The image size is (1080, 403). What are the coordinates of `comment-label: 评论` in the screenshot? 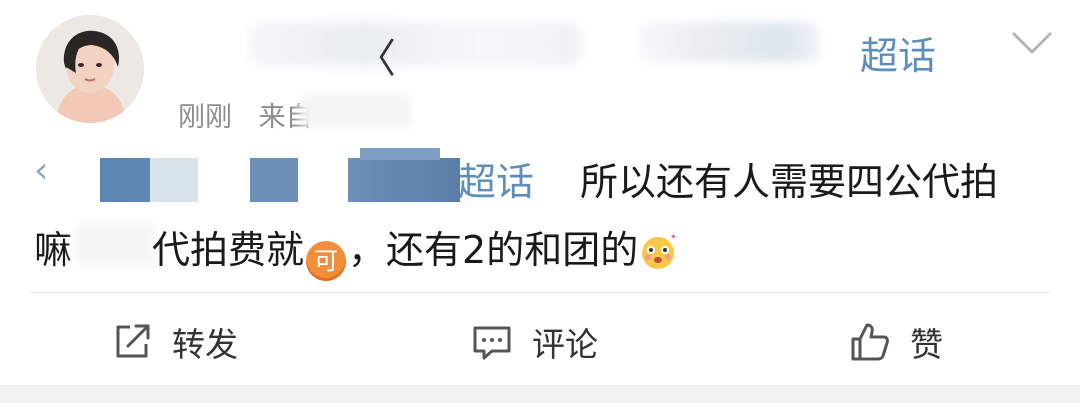 It's located at (565, 344).